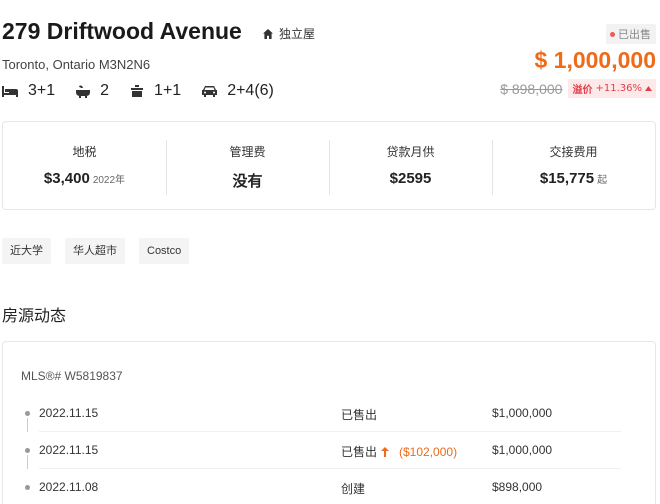 This screenshot has width=660, height=504. I want to click on sold-price: $ 1,000,000, so click(595, 60).